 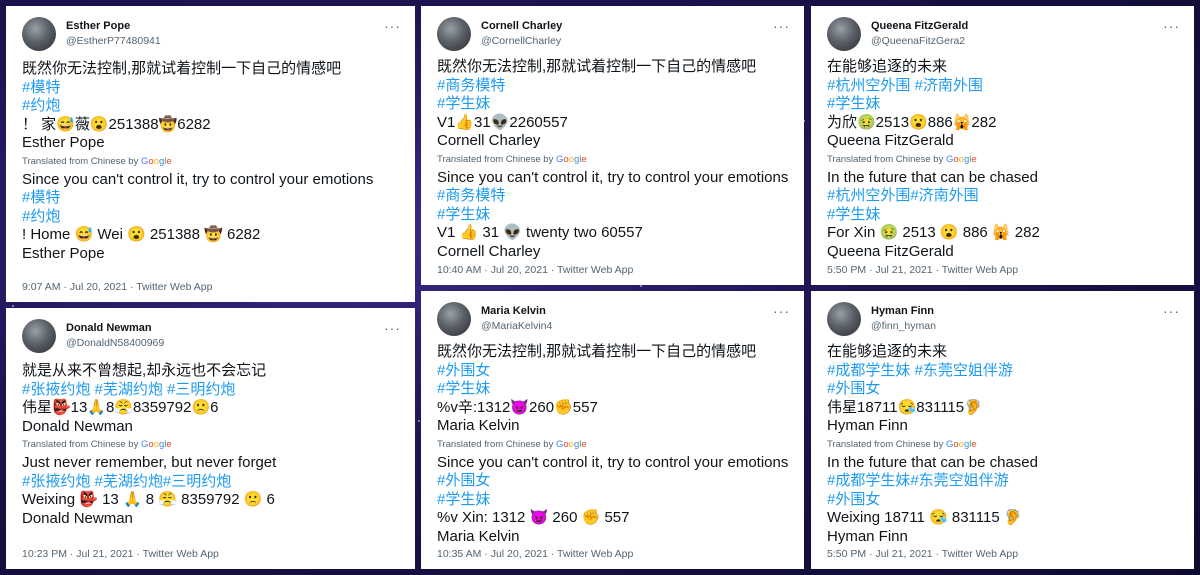 What do you see at coordinates (1003, 371) in the screenshot?
I see `hashtag: #成都学生妹 #东莞空姐伴游` at bounding box center [1003, 371].